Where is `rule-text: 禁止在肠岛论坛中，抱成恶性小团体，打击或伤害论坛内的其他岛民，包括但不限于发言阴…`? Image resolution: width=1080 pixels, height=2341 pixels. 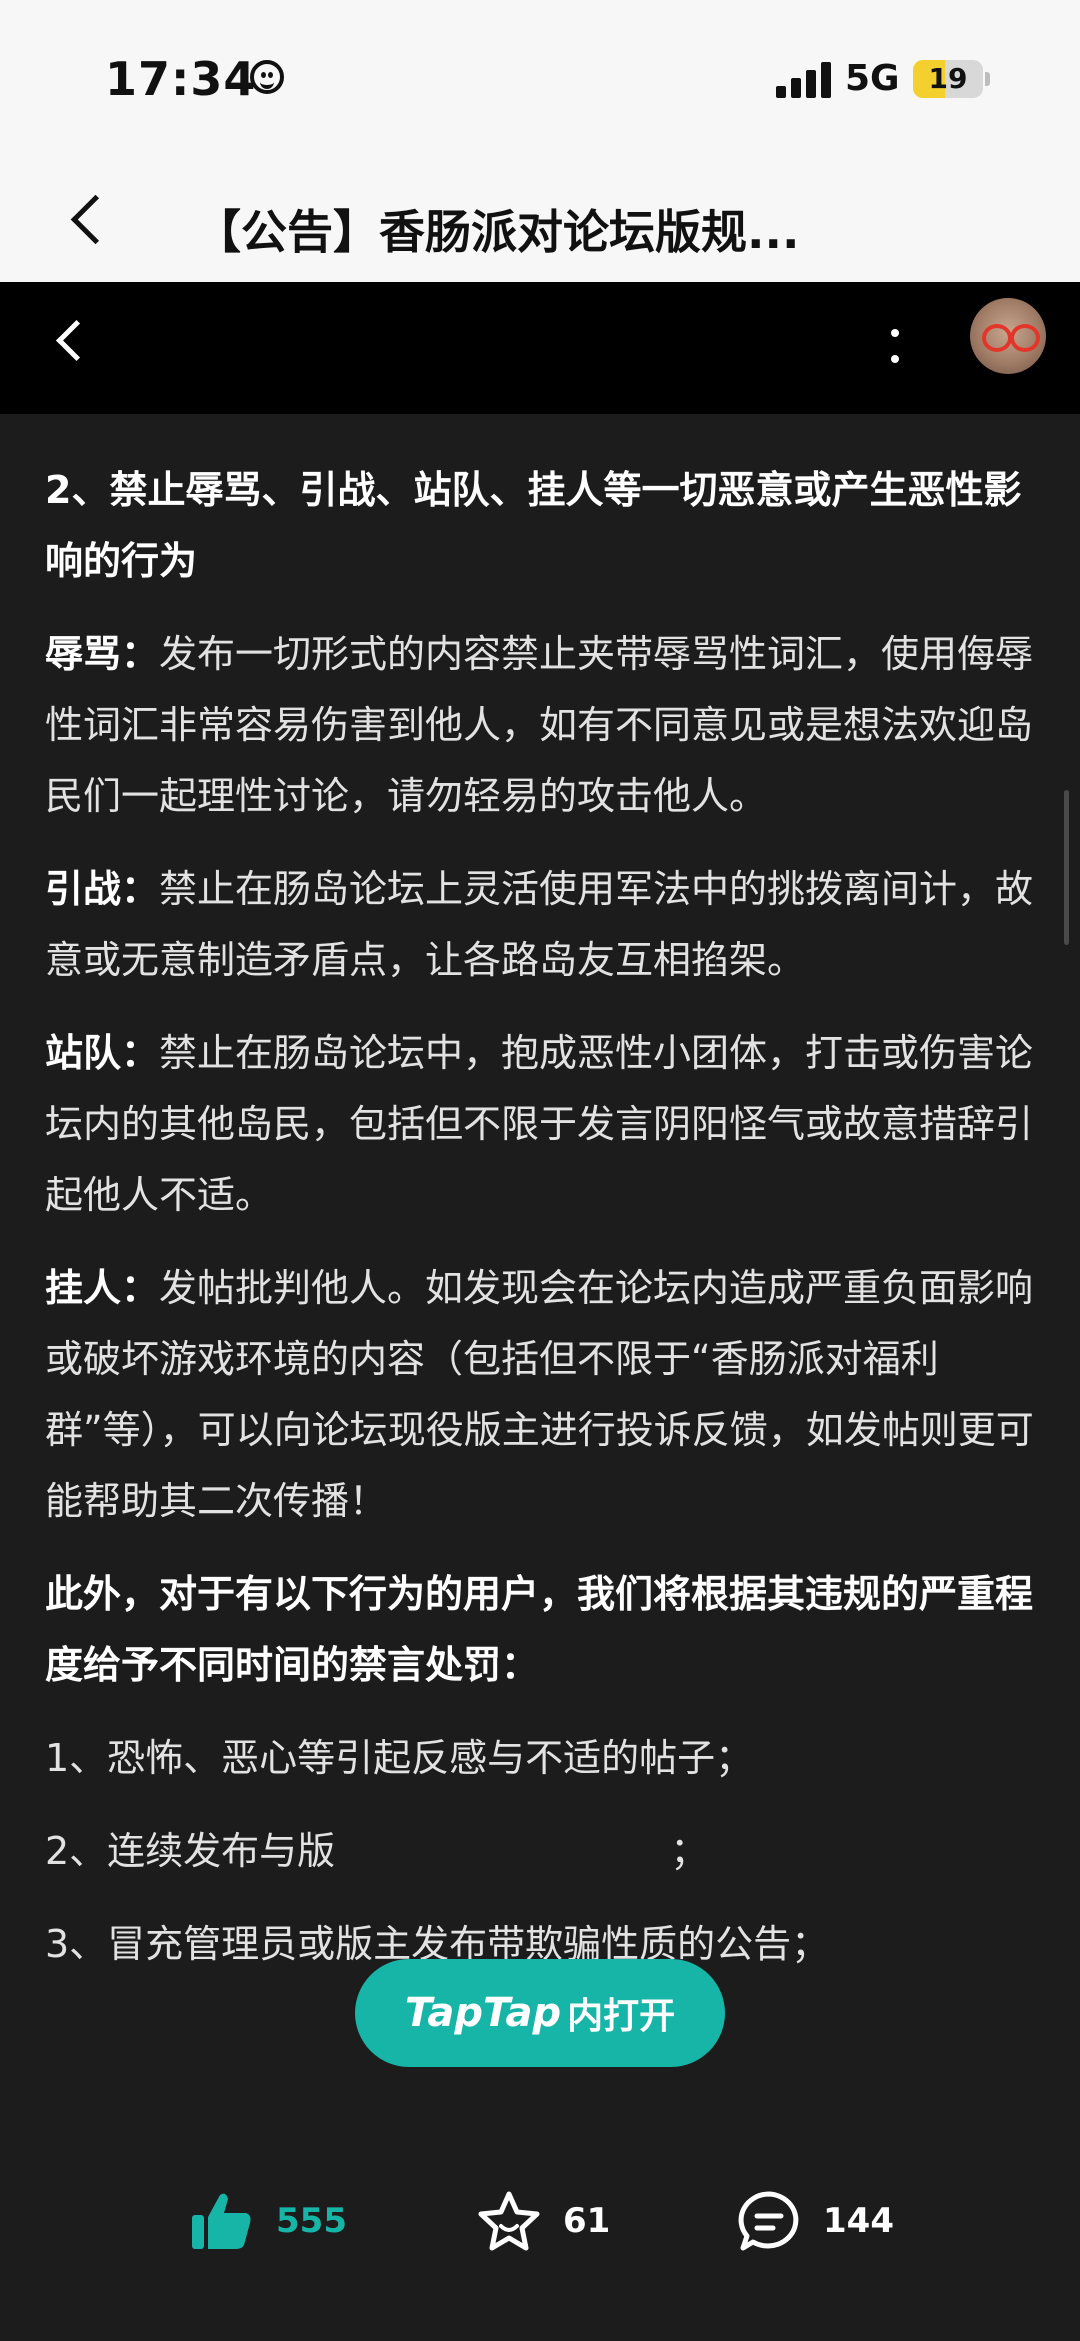 rule-text: 禁止在肠岛论坛中，抱成恶性小团体，打击或伤害论坛内的其他岛民，包括但不限于发言阴… is located at coordinates (539, 1124).